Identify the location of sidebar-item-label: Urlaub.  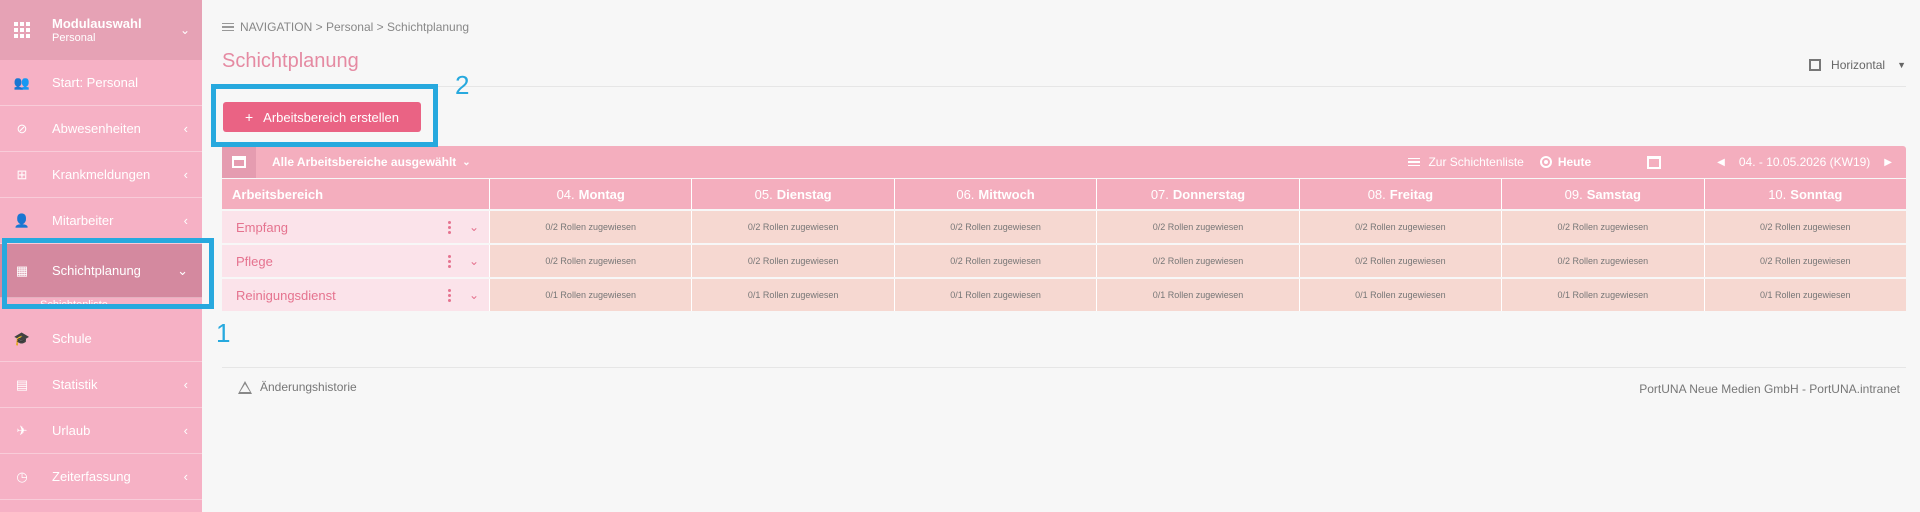
(71, 430).